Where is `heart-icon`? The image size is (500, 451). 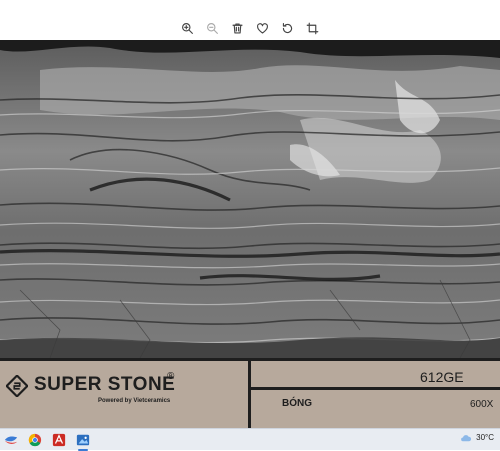 heart-icon is located at coordinates (262, 28).